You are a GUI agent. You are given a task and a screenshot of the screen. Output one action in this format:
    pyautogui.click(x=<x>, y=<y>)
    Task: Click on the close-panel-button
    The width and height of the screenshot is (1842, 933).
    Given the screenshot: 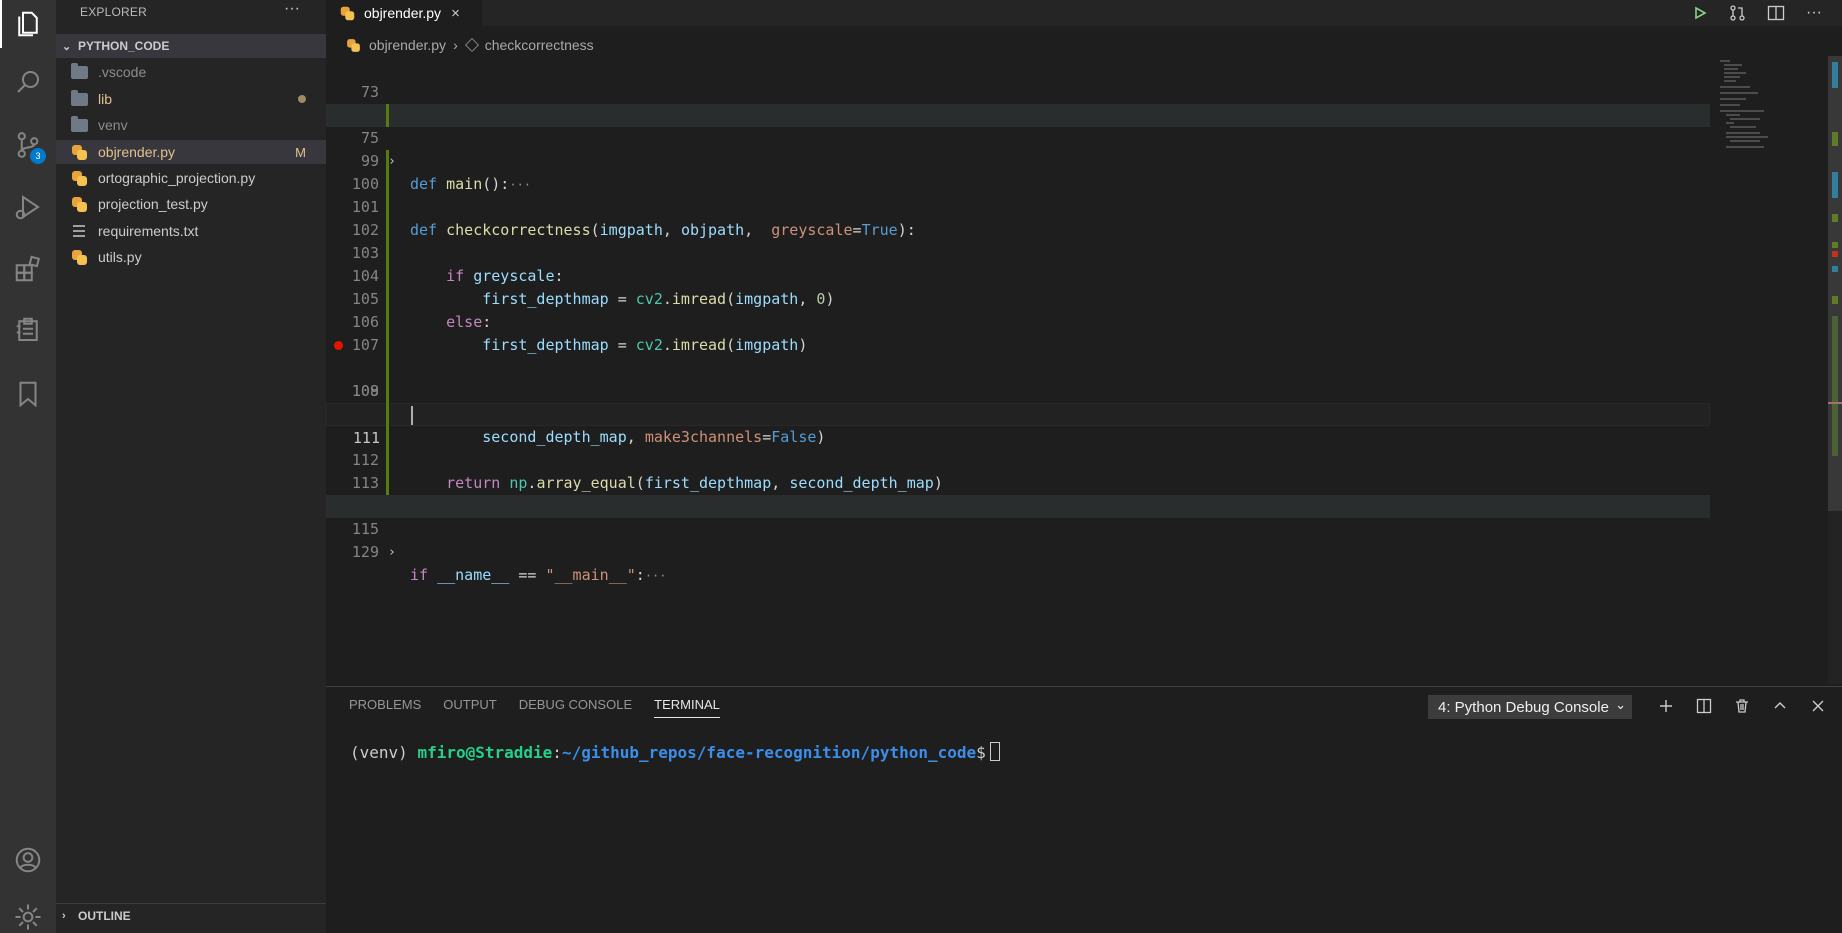 What is the action you would take?
    pyautogui.click(x=1818, y=706)
    